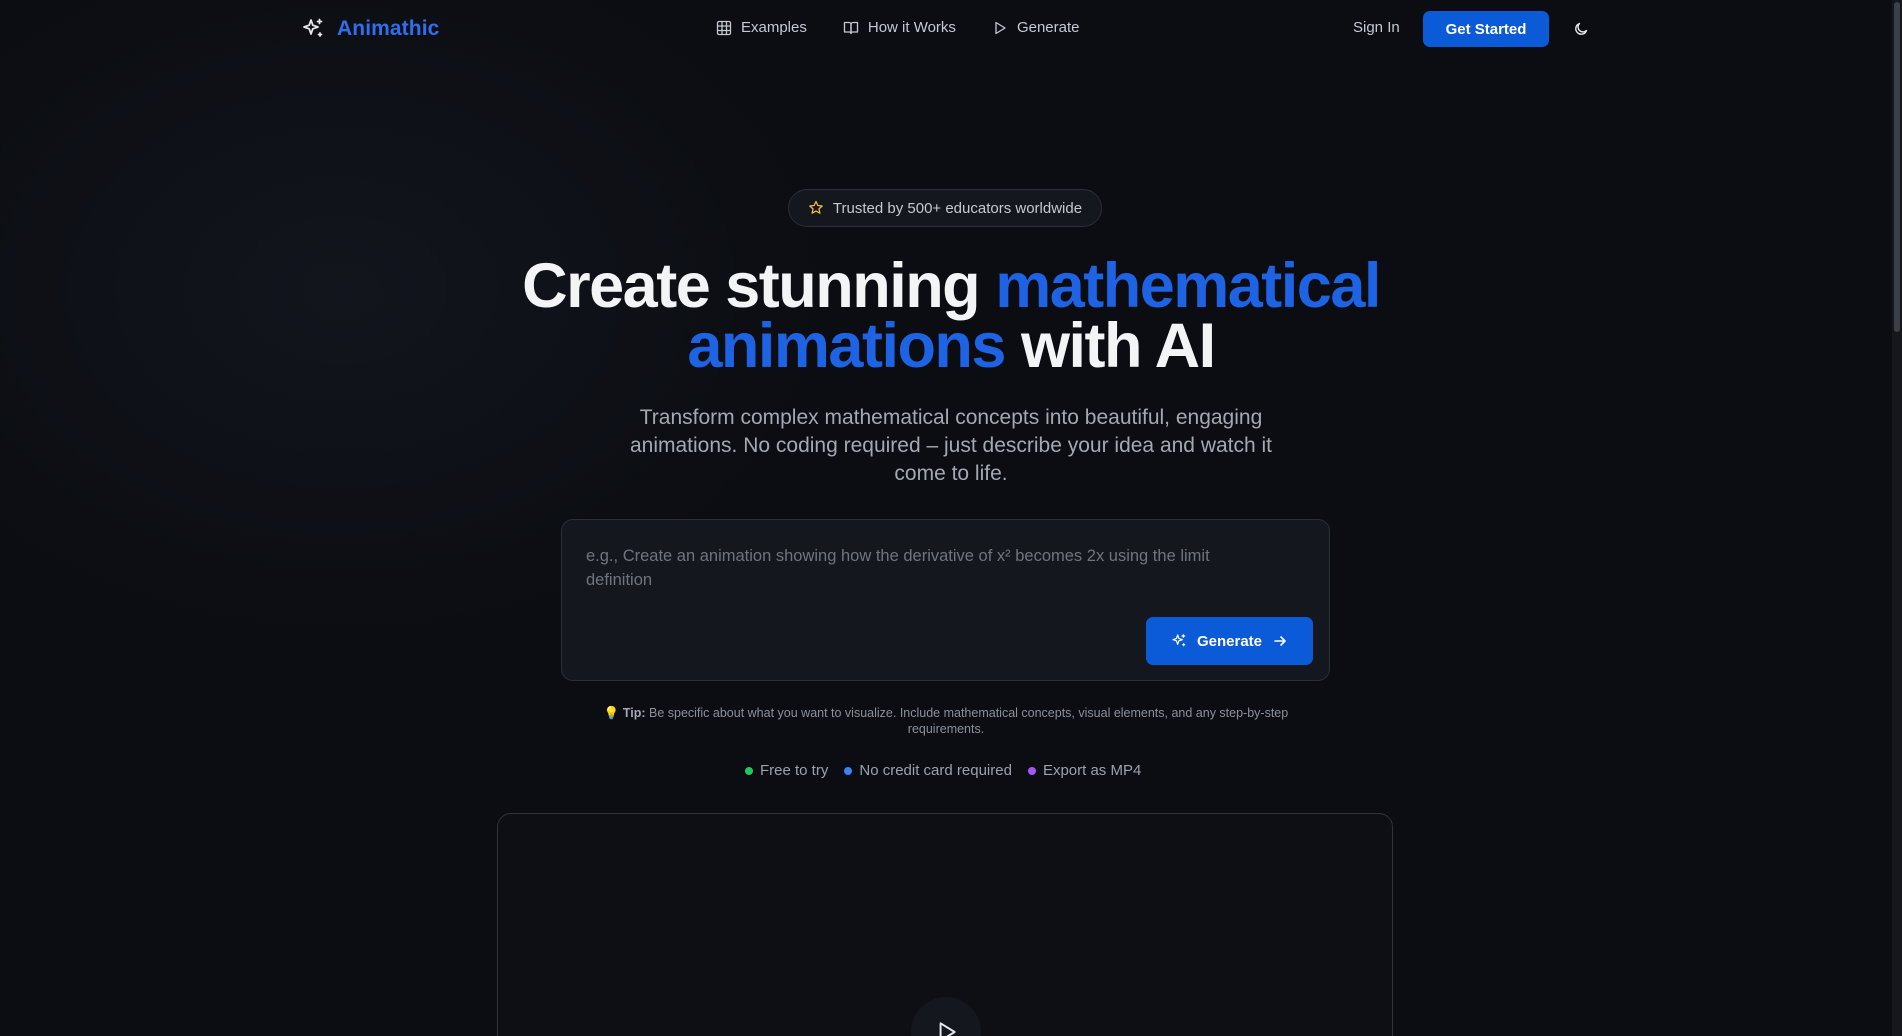 Image resolution: width=1902 pixels, height=1036 pixels. I want to click on lightbulb-icon: 💡, so click(611, 713).